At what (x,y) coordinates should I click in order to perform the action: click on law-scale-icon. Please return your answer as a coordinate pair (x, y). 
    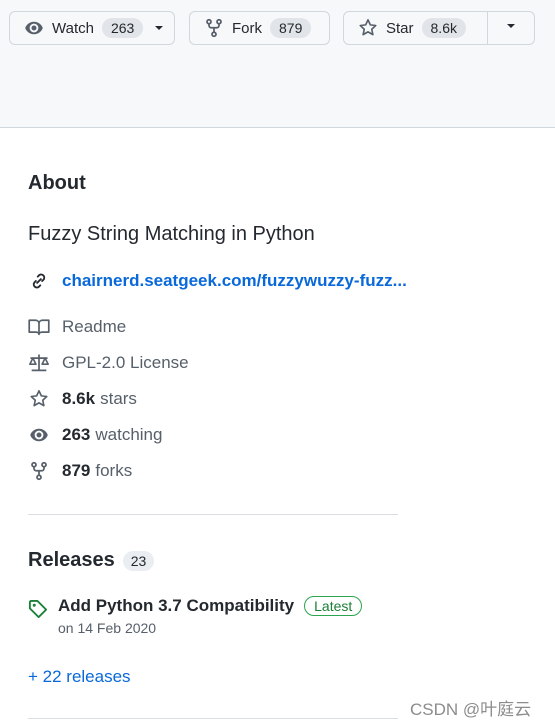
    Looking at the image, I should click on (39, 363).